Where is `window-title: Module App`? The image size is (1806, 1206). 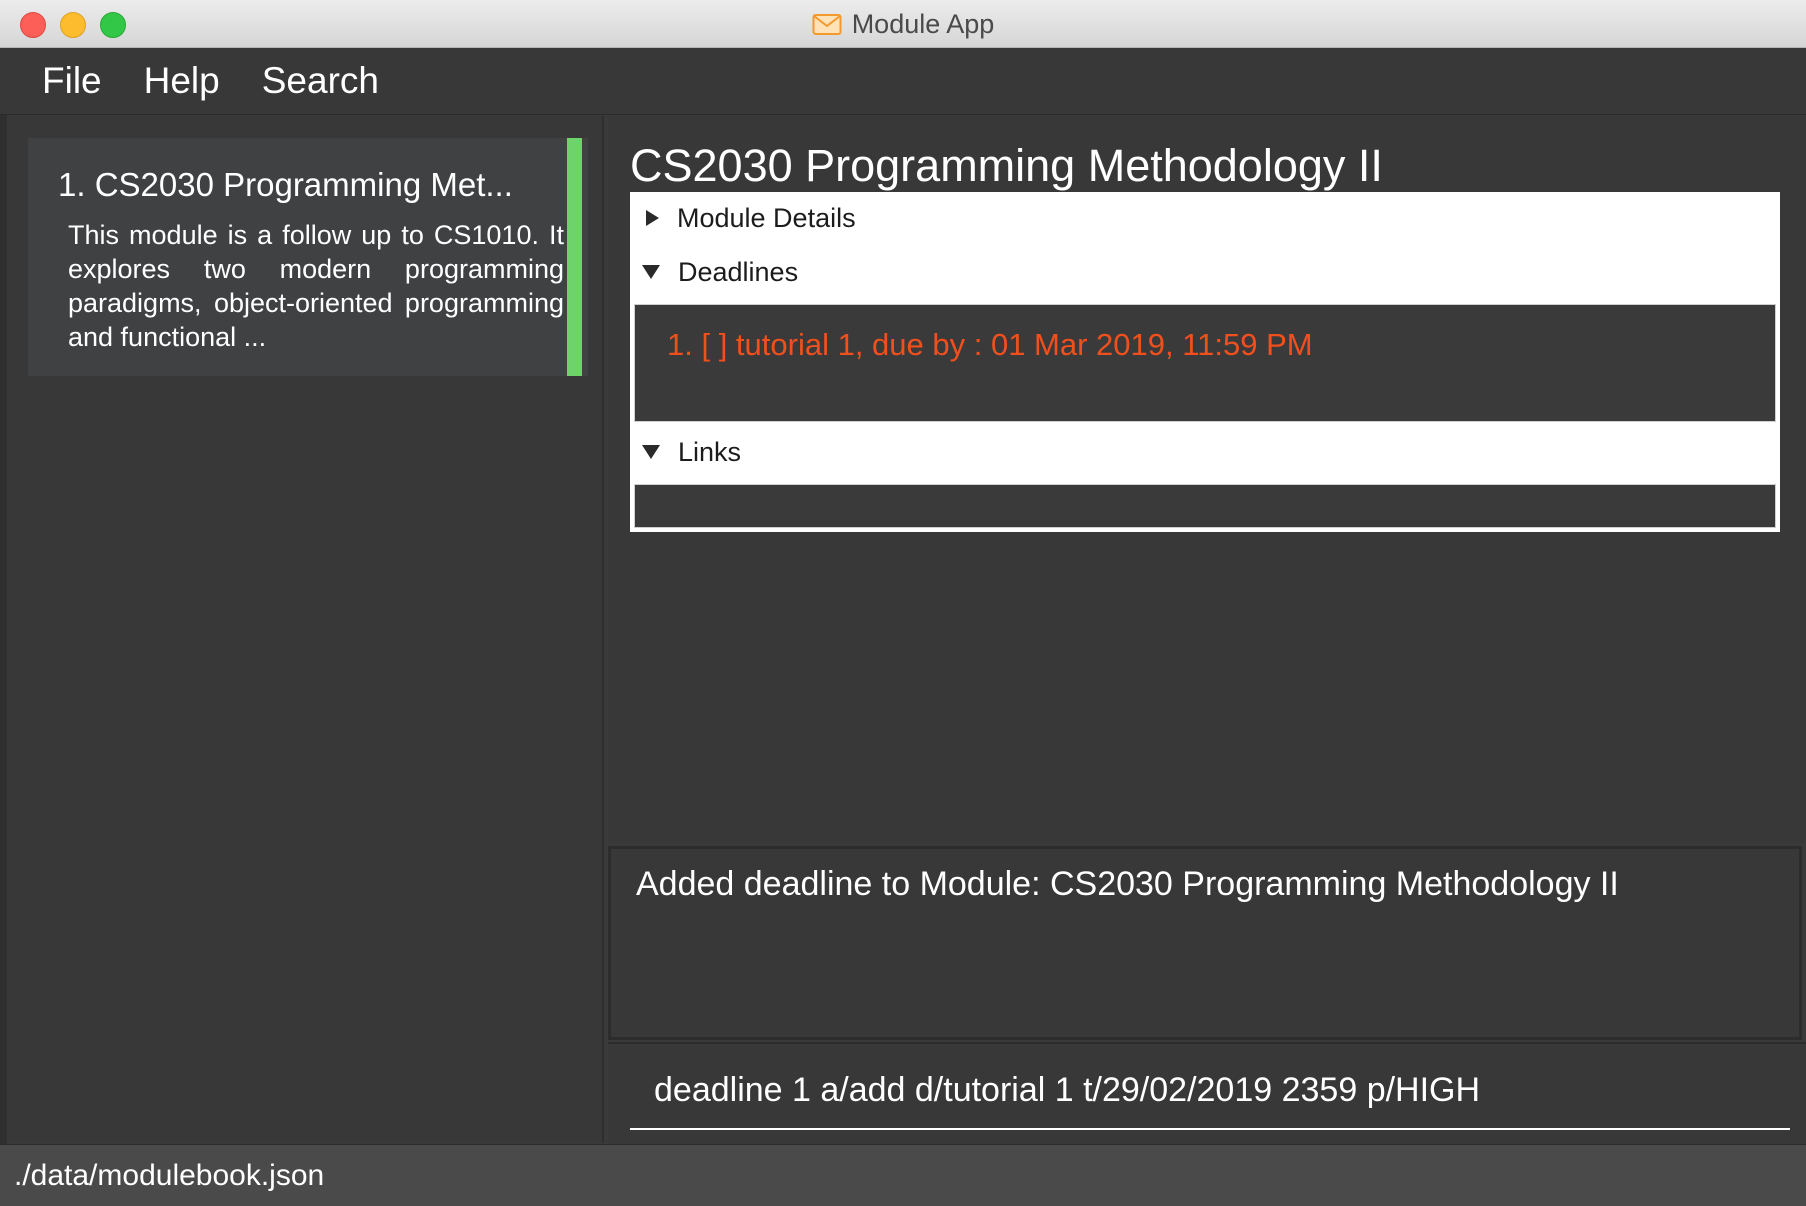
window-title: Module App is located at coordinates (923, 23).